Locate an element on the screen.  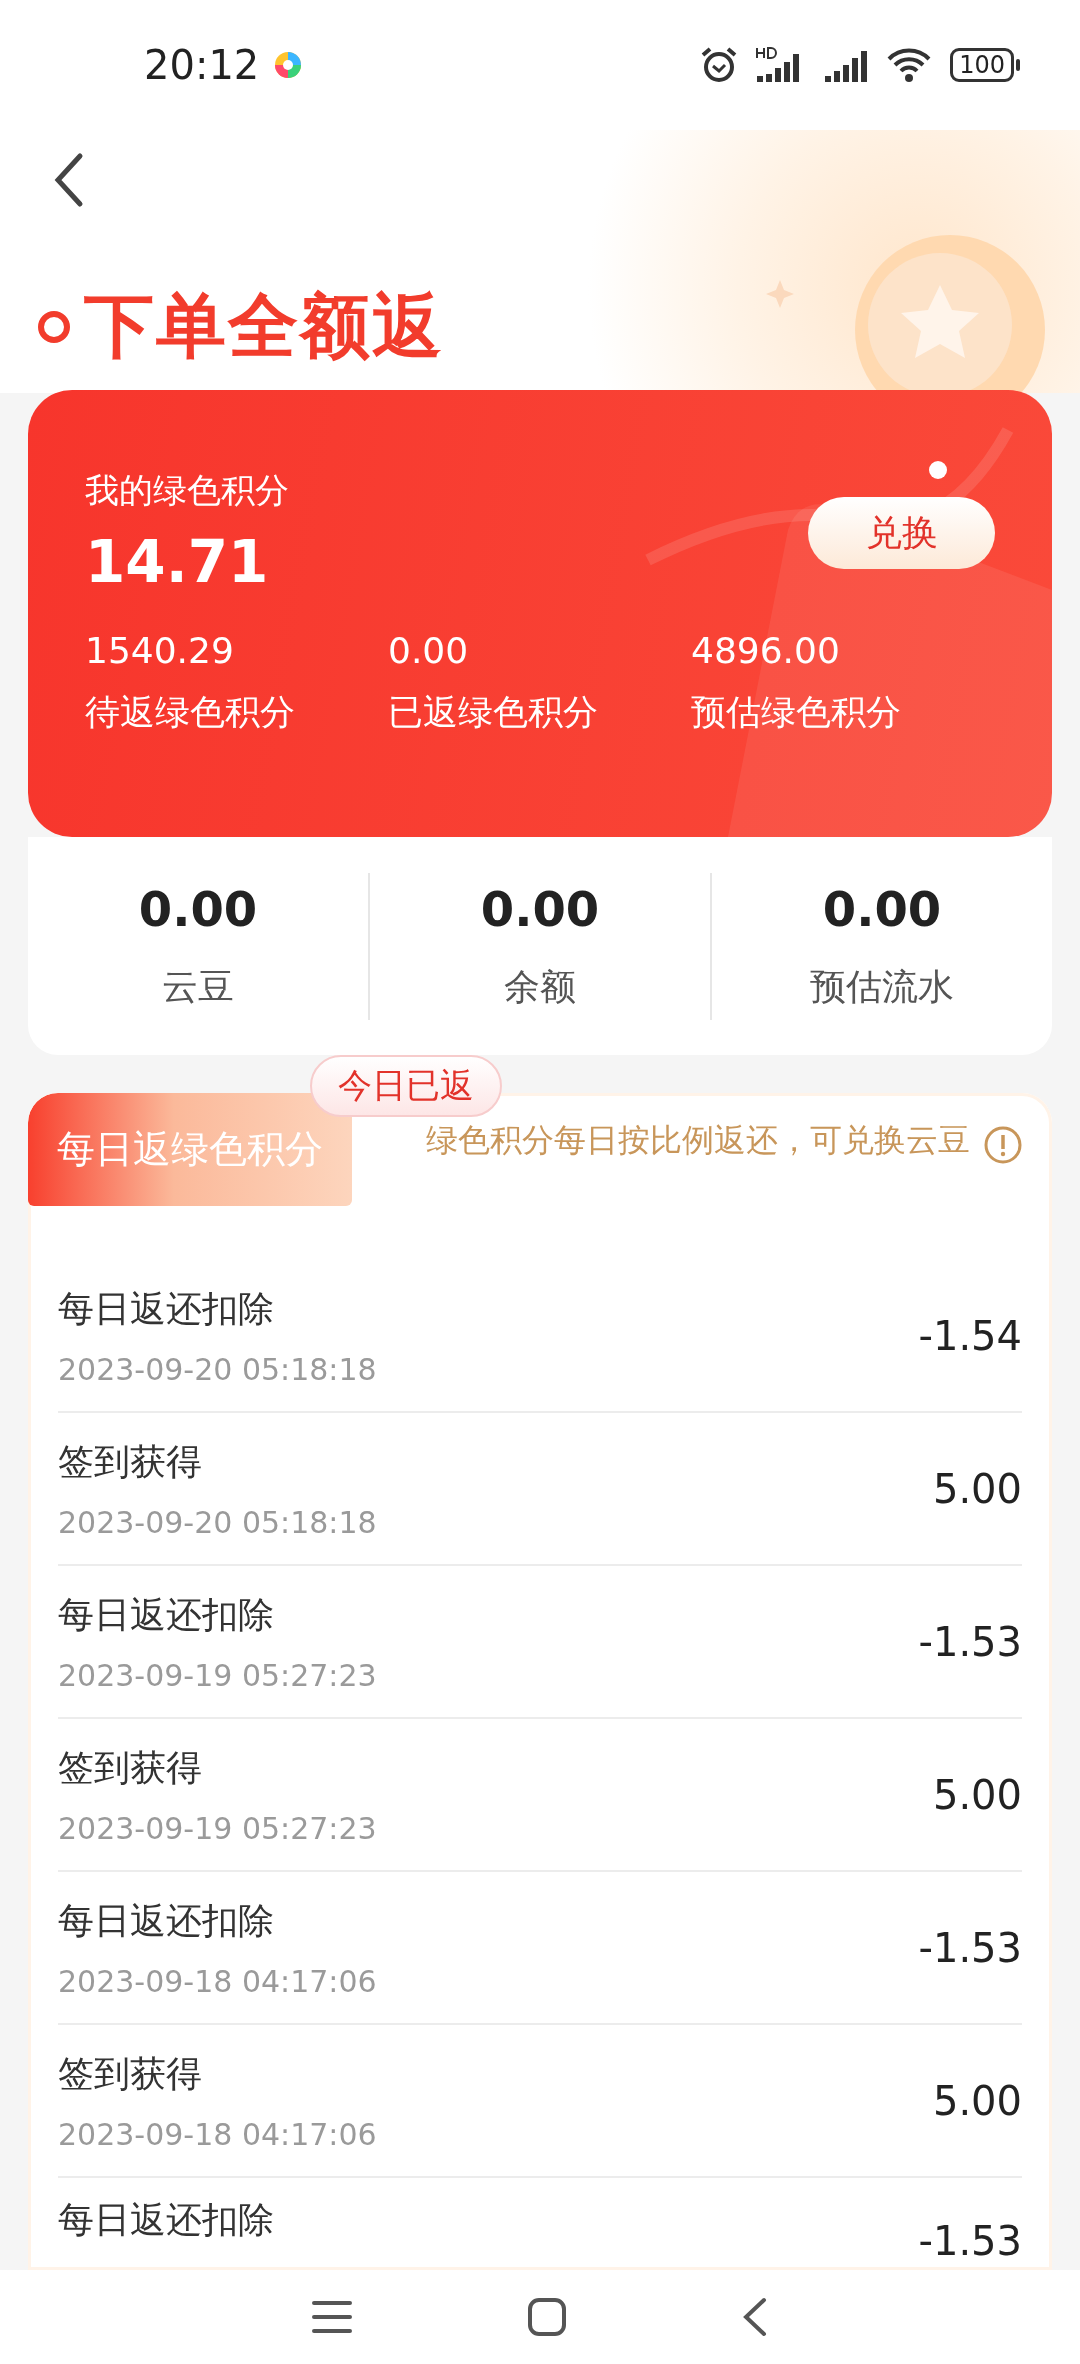
info-text: 绿色积分每日按比例返还，可兑换云豆 is located at coordinates (697, 1140).